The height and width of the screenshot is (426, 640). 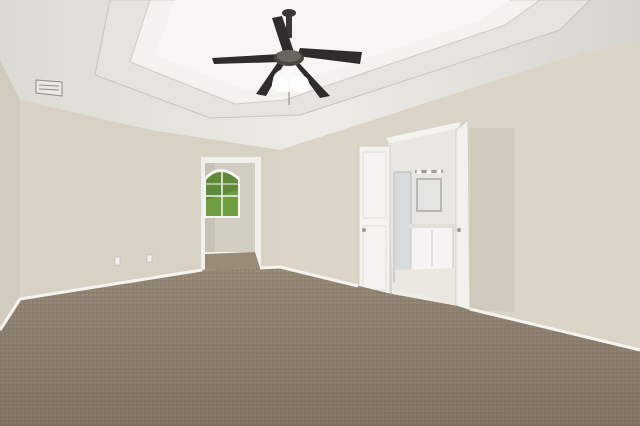 I want to click on light-fixture-icon, so click(x=429, y=172).